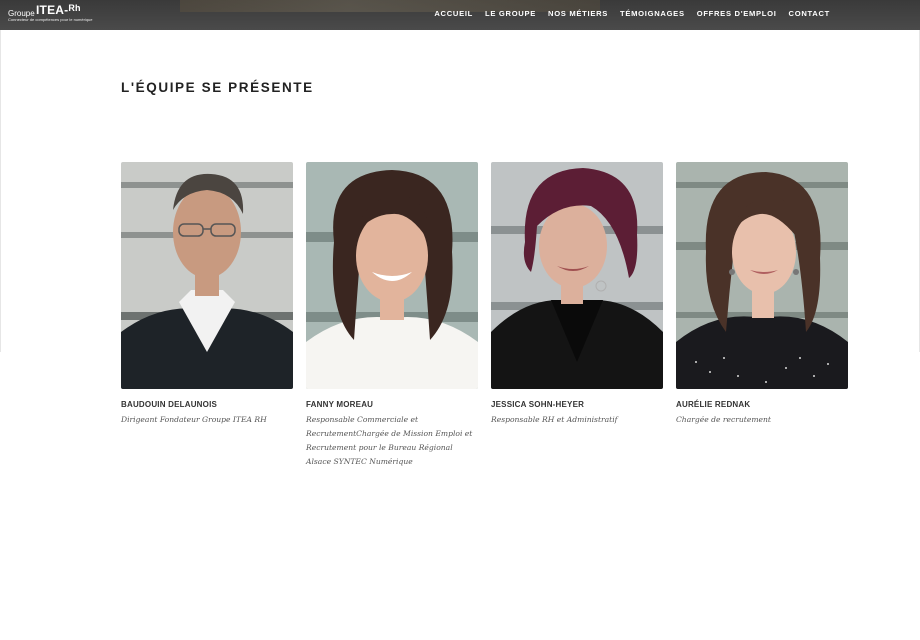 The image size is (920, 640). What do you see at coordinates (723, 419) in the screenshot?
I see `team-member-role: Chargée de recrutement` at bounding box center [723, 419].